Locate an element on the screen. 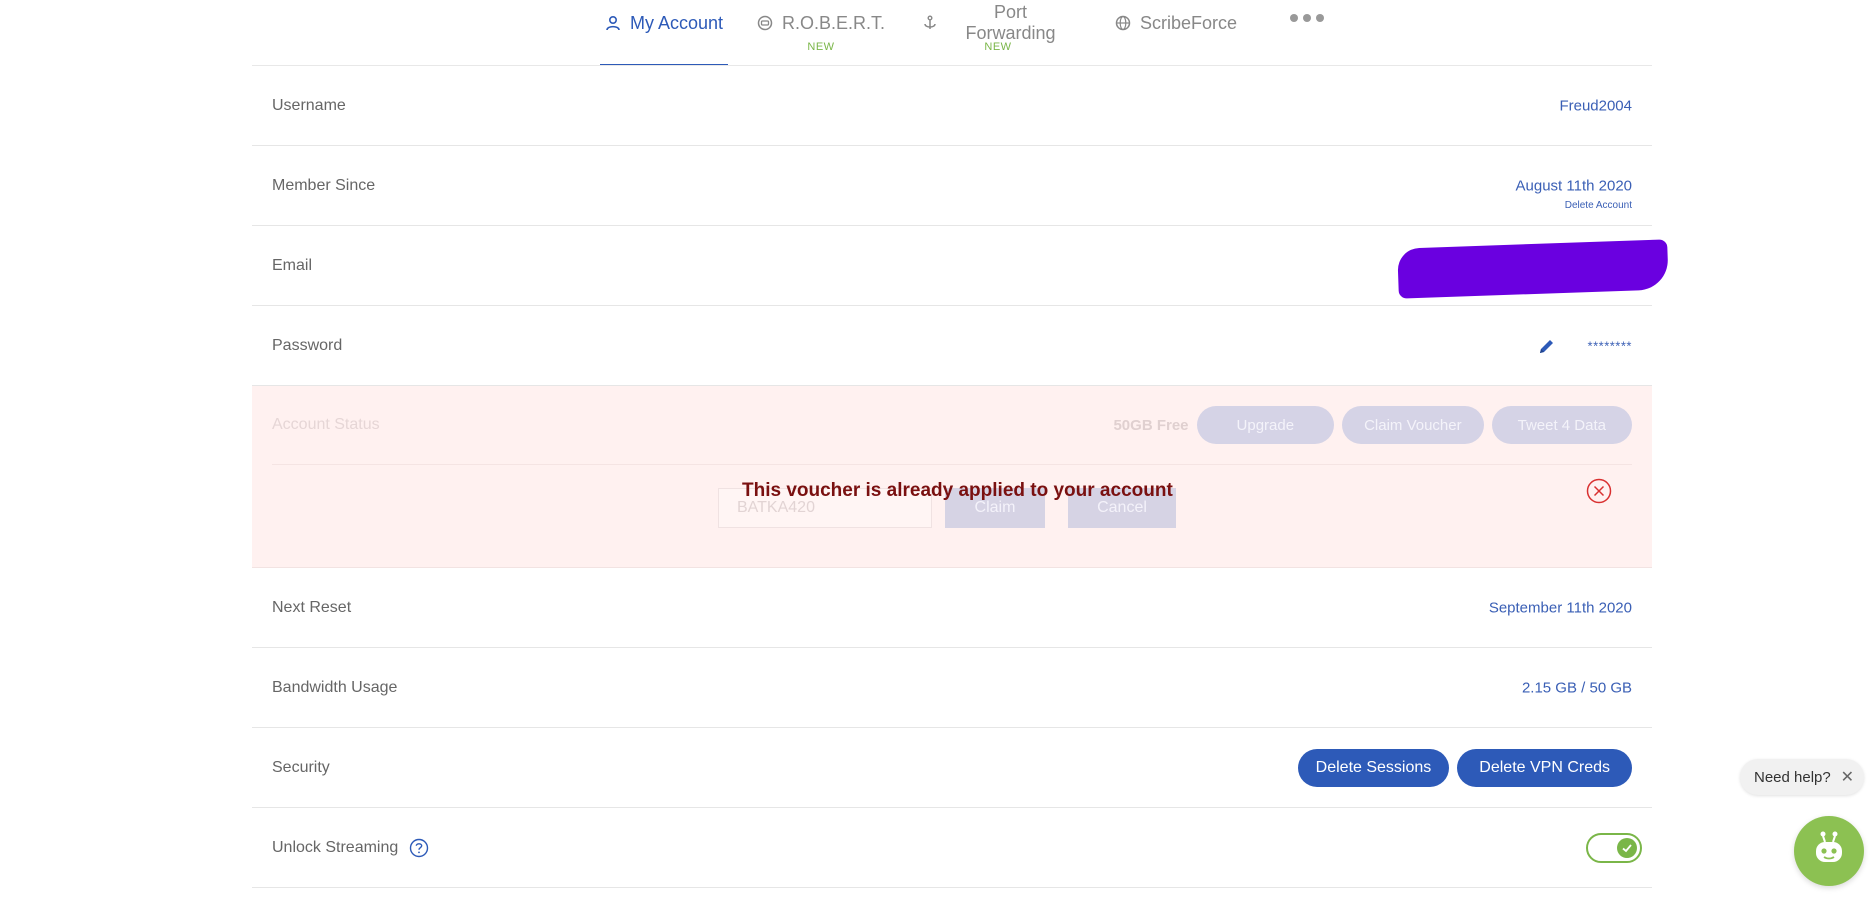 This screenshot has width=1876, height=908. tab-robert: R.O.B.E.R.T. NEW is located at coordinates (821, 33).